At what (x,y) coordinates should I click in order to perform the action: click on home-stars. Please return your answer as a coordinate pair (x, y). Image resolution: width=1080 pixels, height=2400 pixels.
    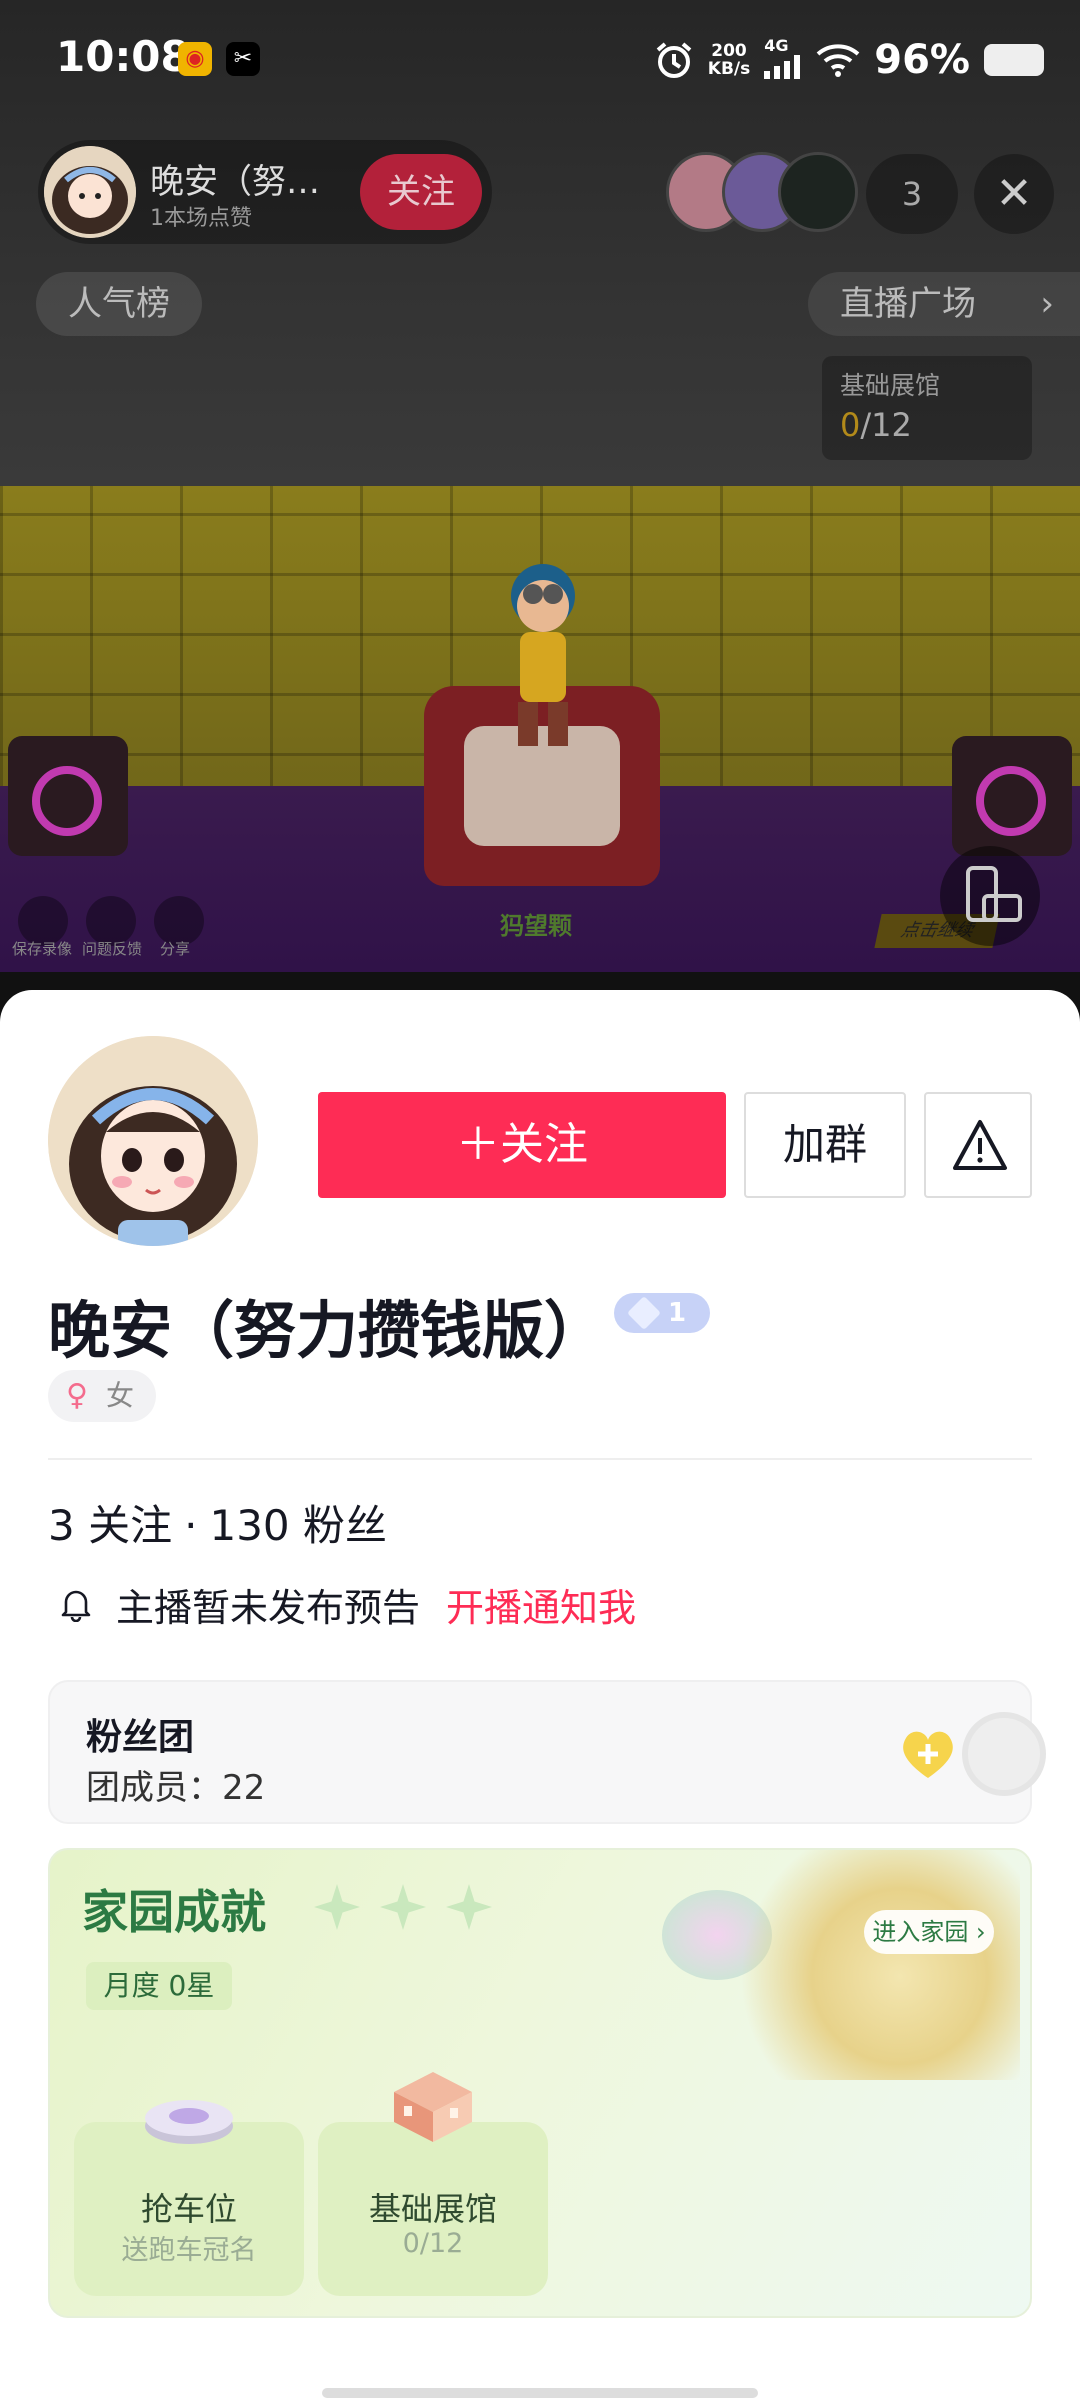
    Looking at the image, I should click on (403, 1907).